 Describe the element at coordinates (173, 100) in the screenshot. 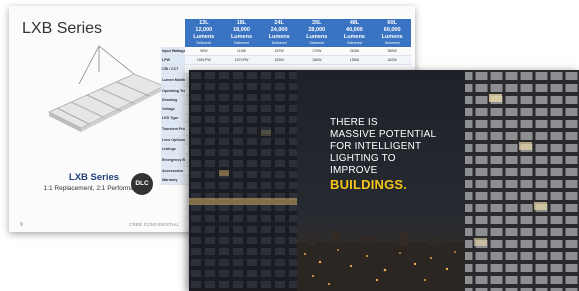

I see `spec-row-label: Dimming` at that location.